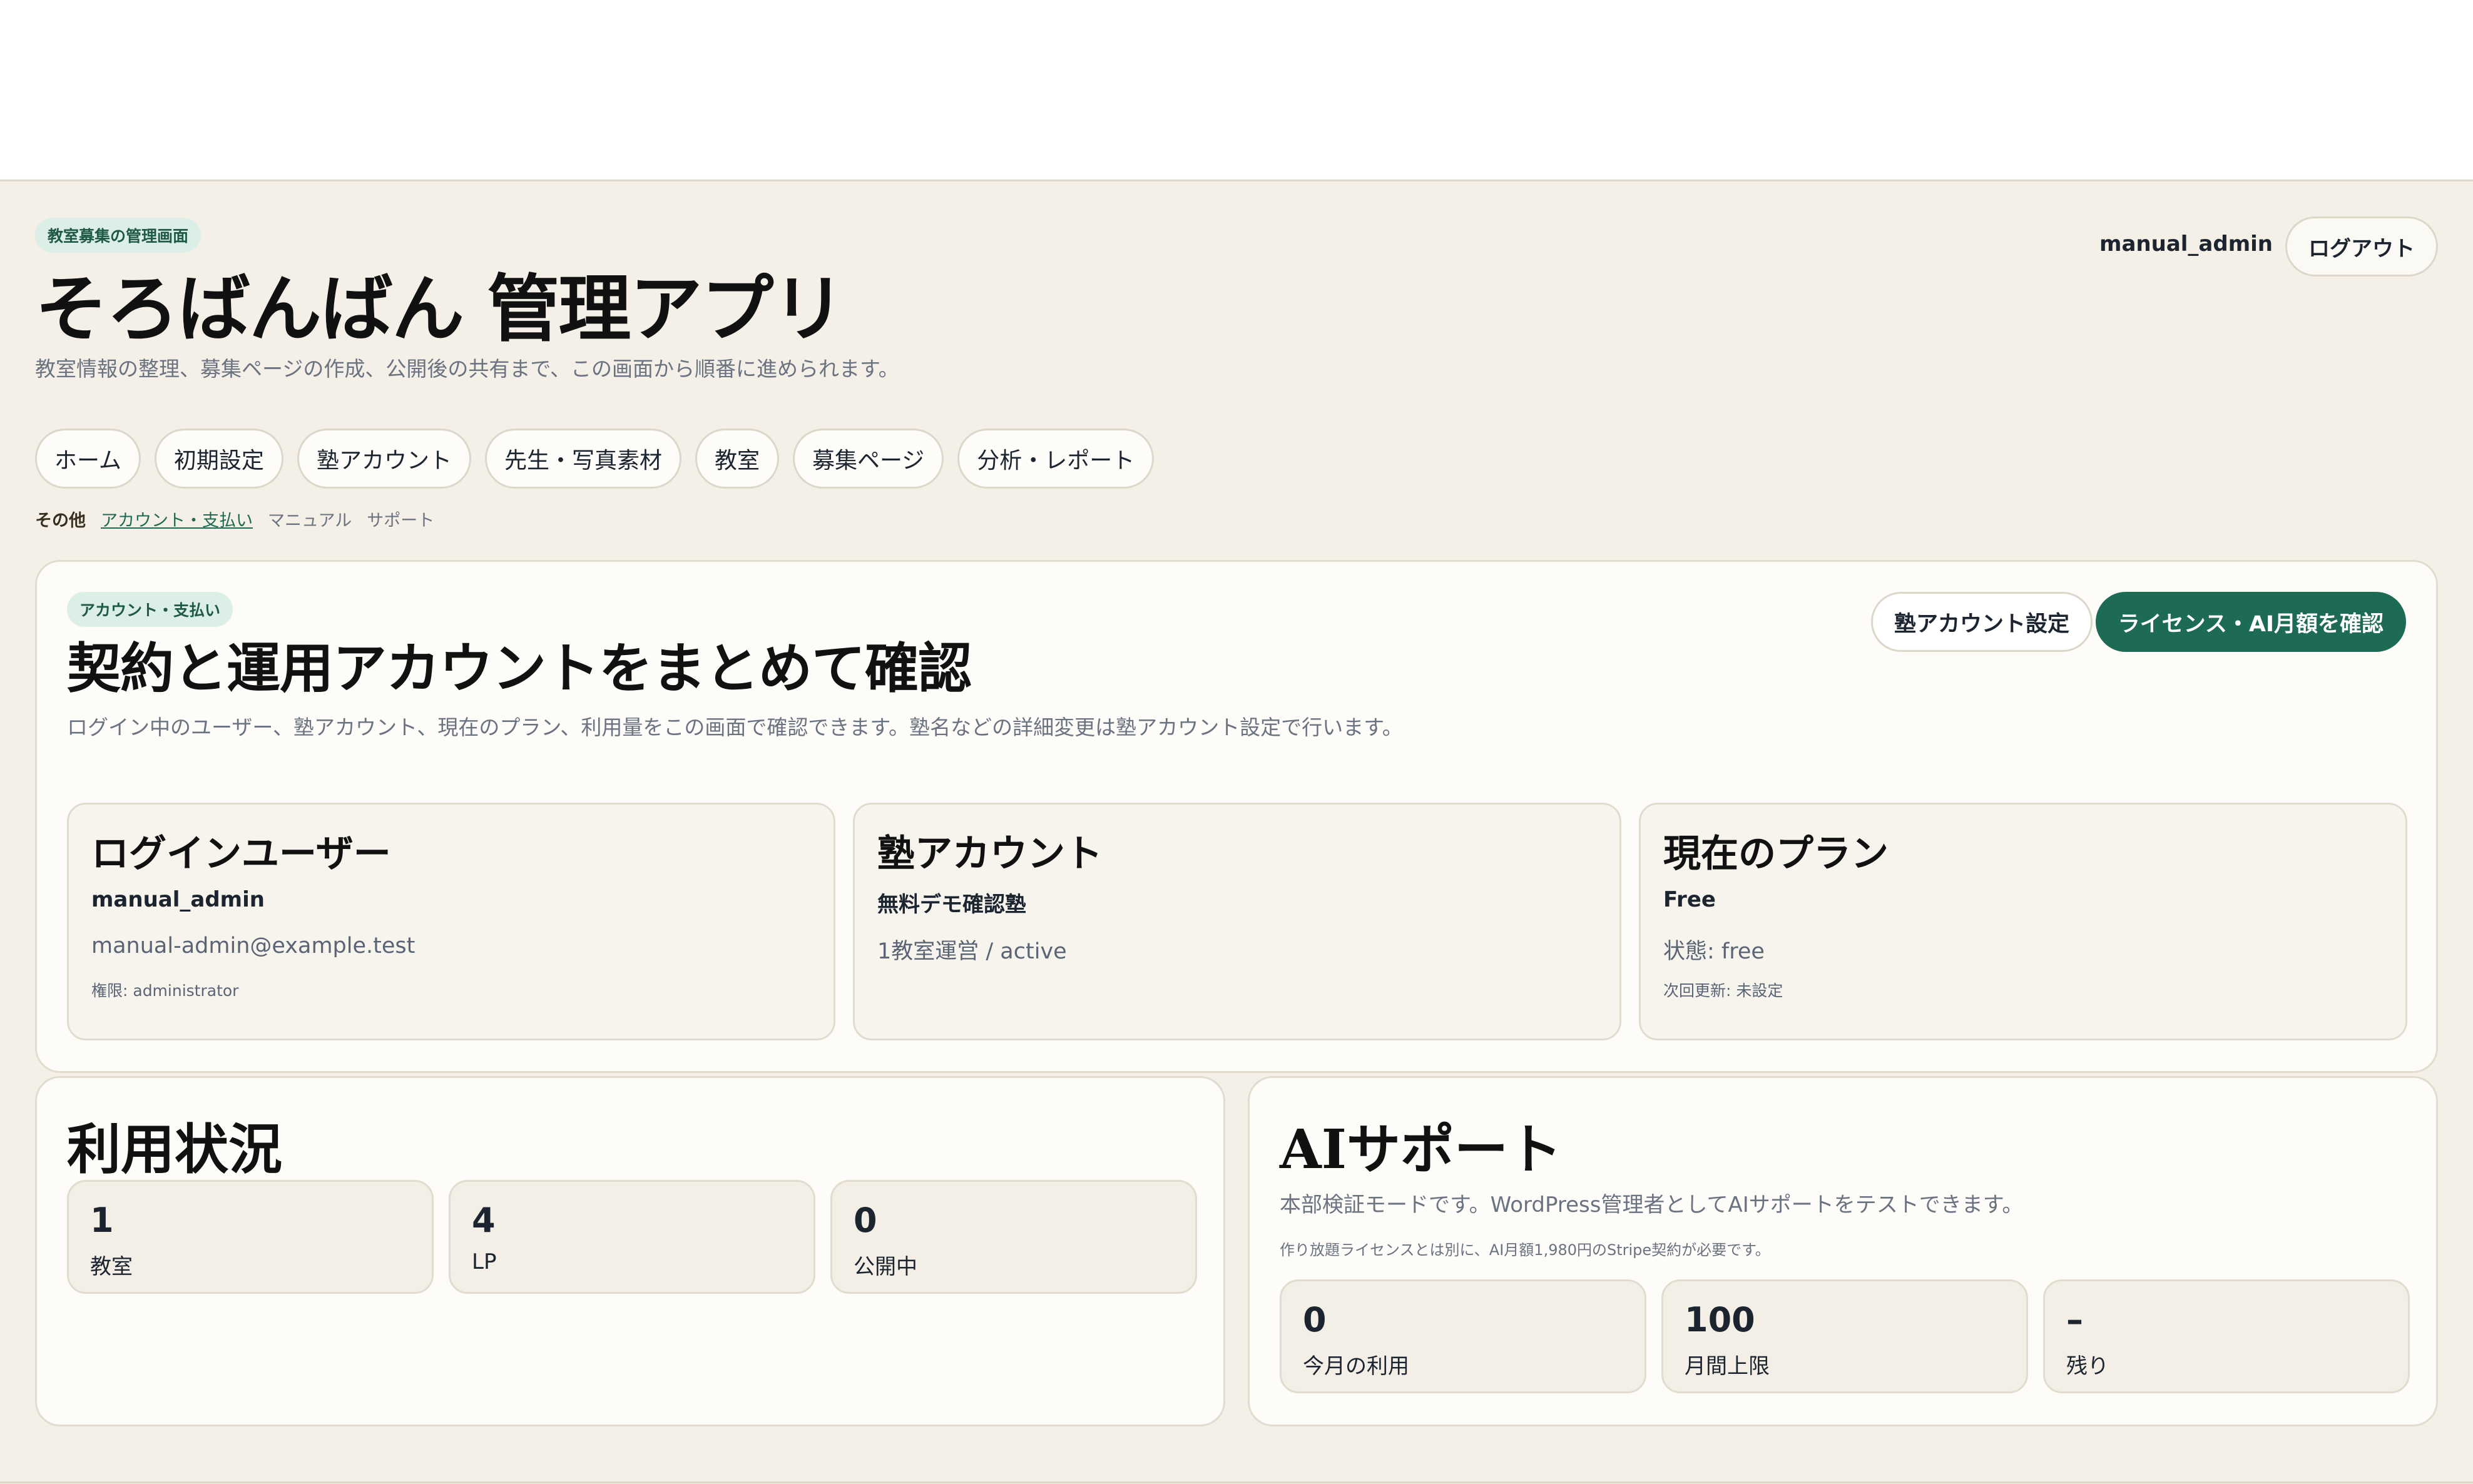  I want to click on header-eyebrow-badge: 教室募集の管理画面, so click(118, 236).